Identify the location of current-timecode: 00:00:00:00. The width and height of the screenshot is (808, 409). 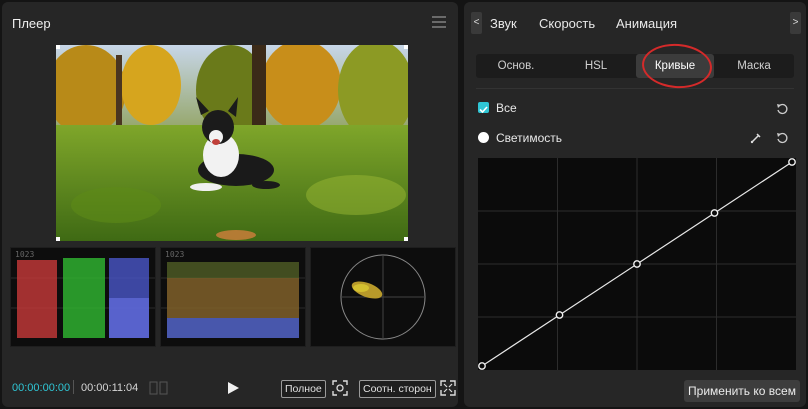
(41, 388).